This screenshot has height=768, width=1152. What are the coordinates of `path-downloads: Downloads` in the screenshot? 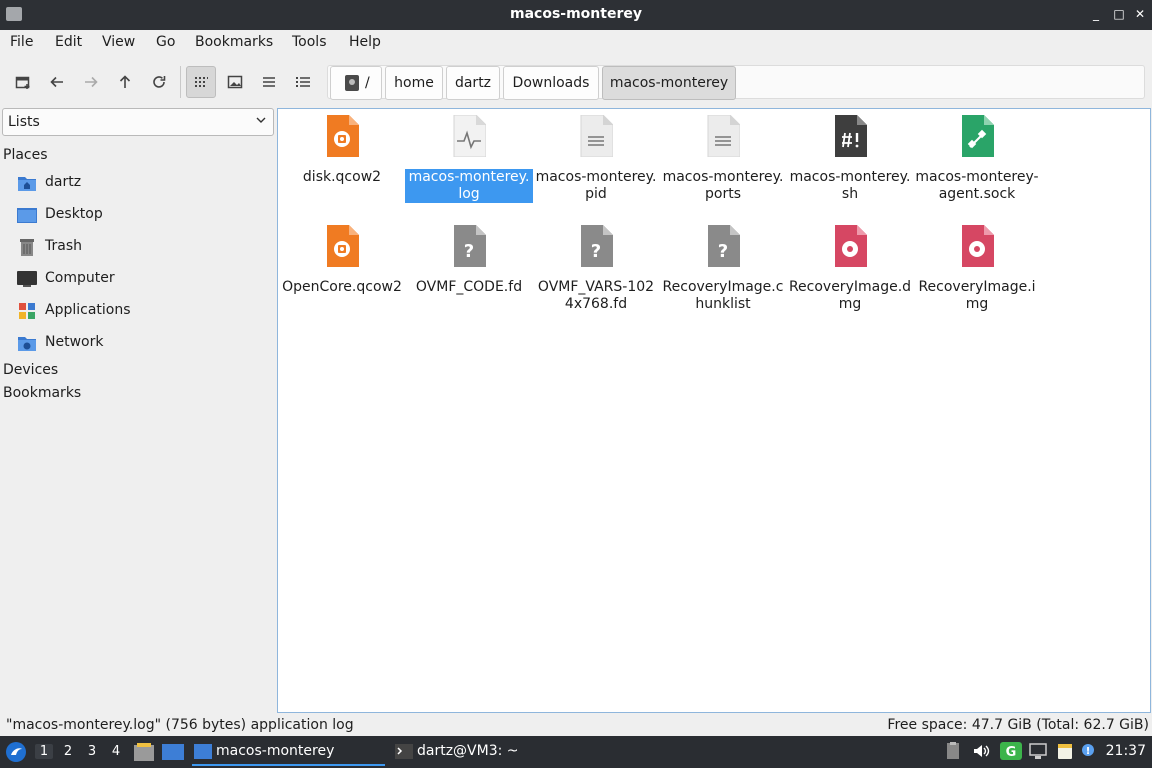 It's located at (551, 83).